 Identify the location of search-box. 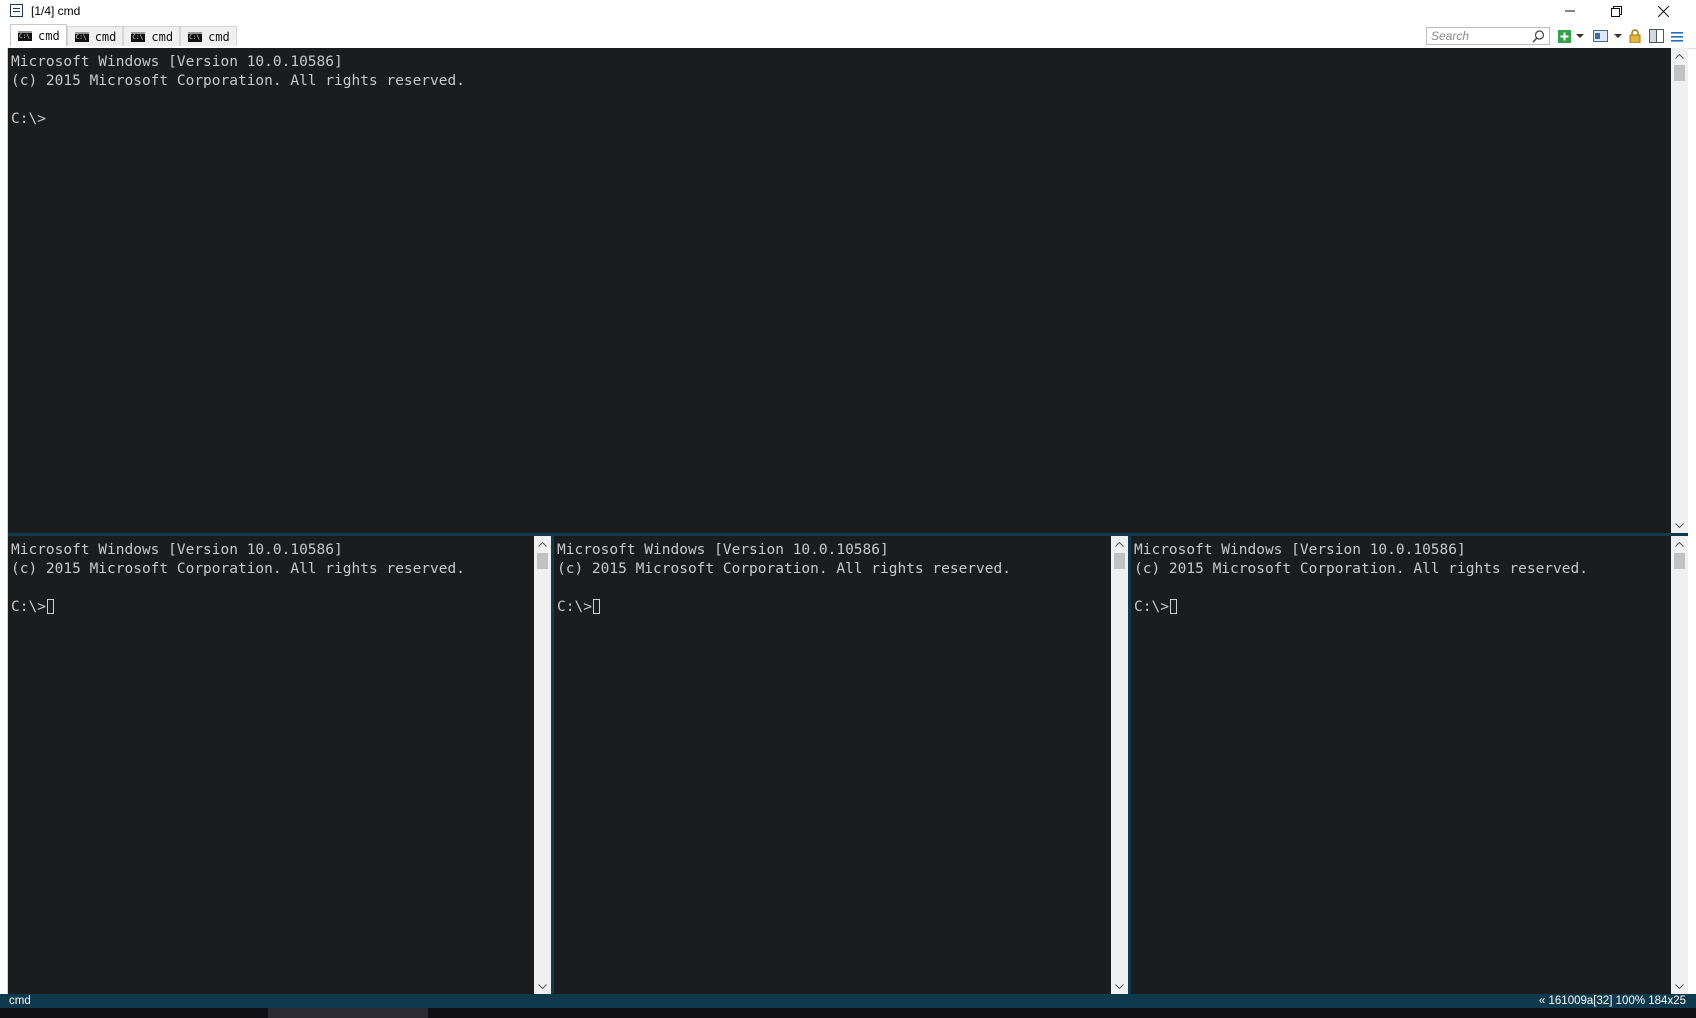
(1488, 36).